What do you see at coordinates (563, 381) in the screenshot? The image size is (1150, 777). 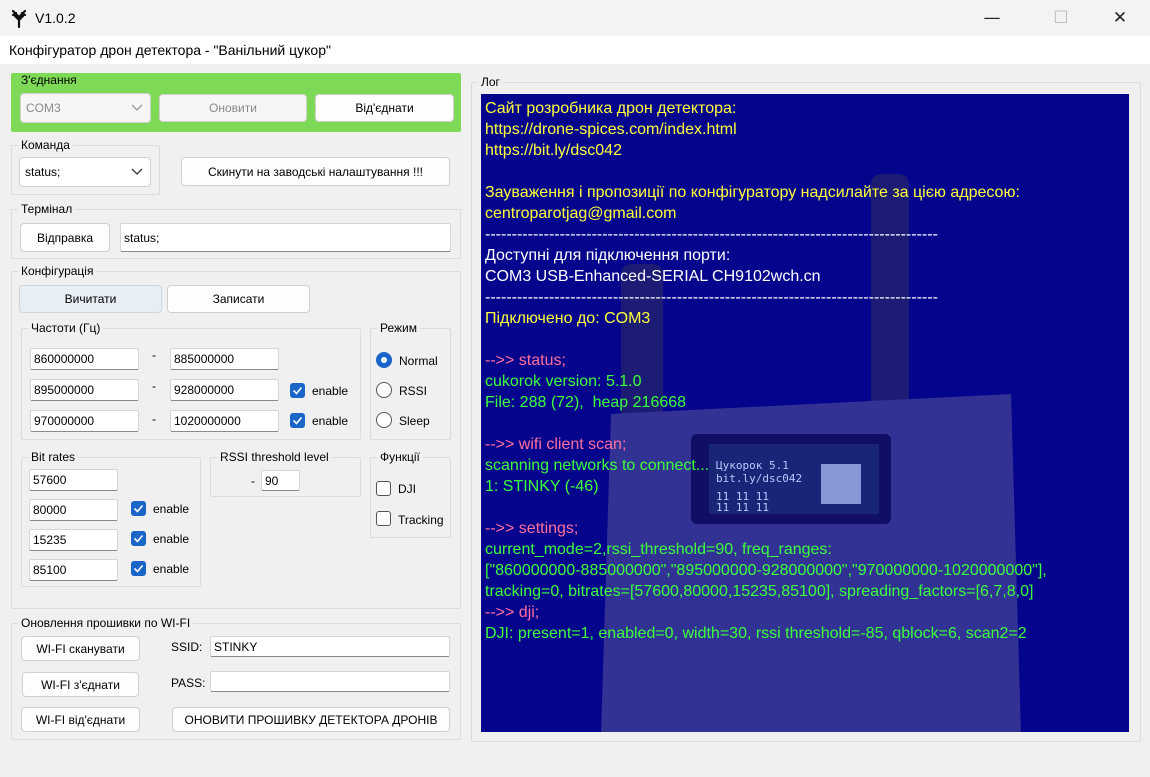 I see `log-line: cukorok version: 5.1.0` at bounding box center [563, 381].